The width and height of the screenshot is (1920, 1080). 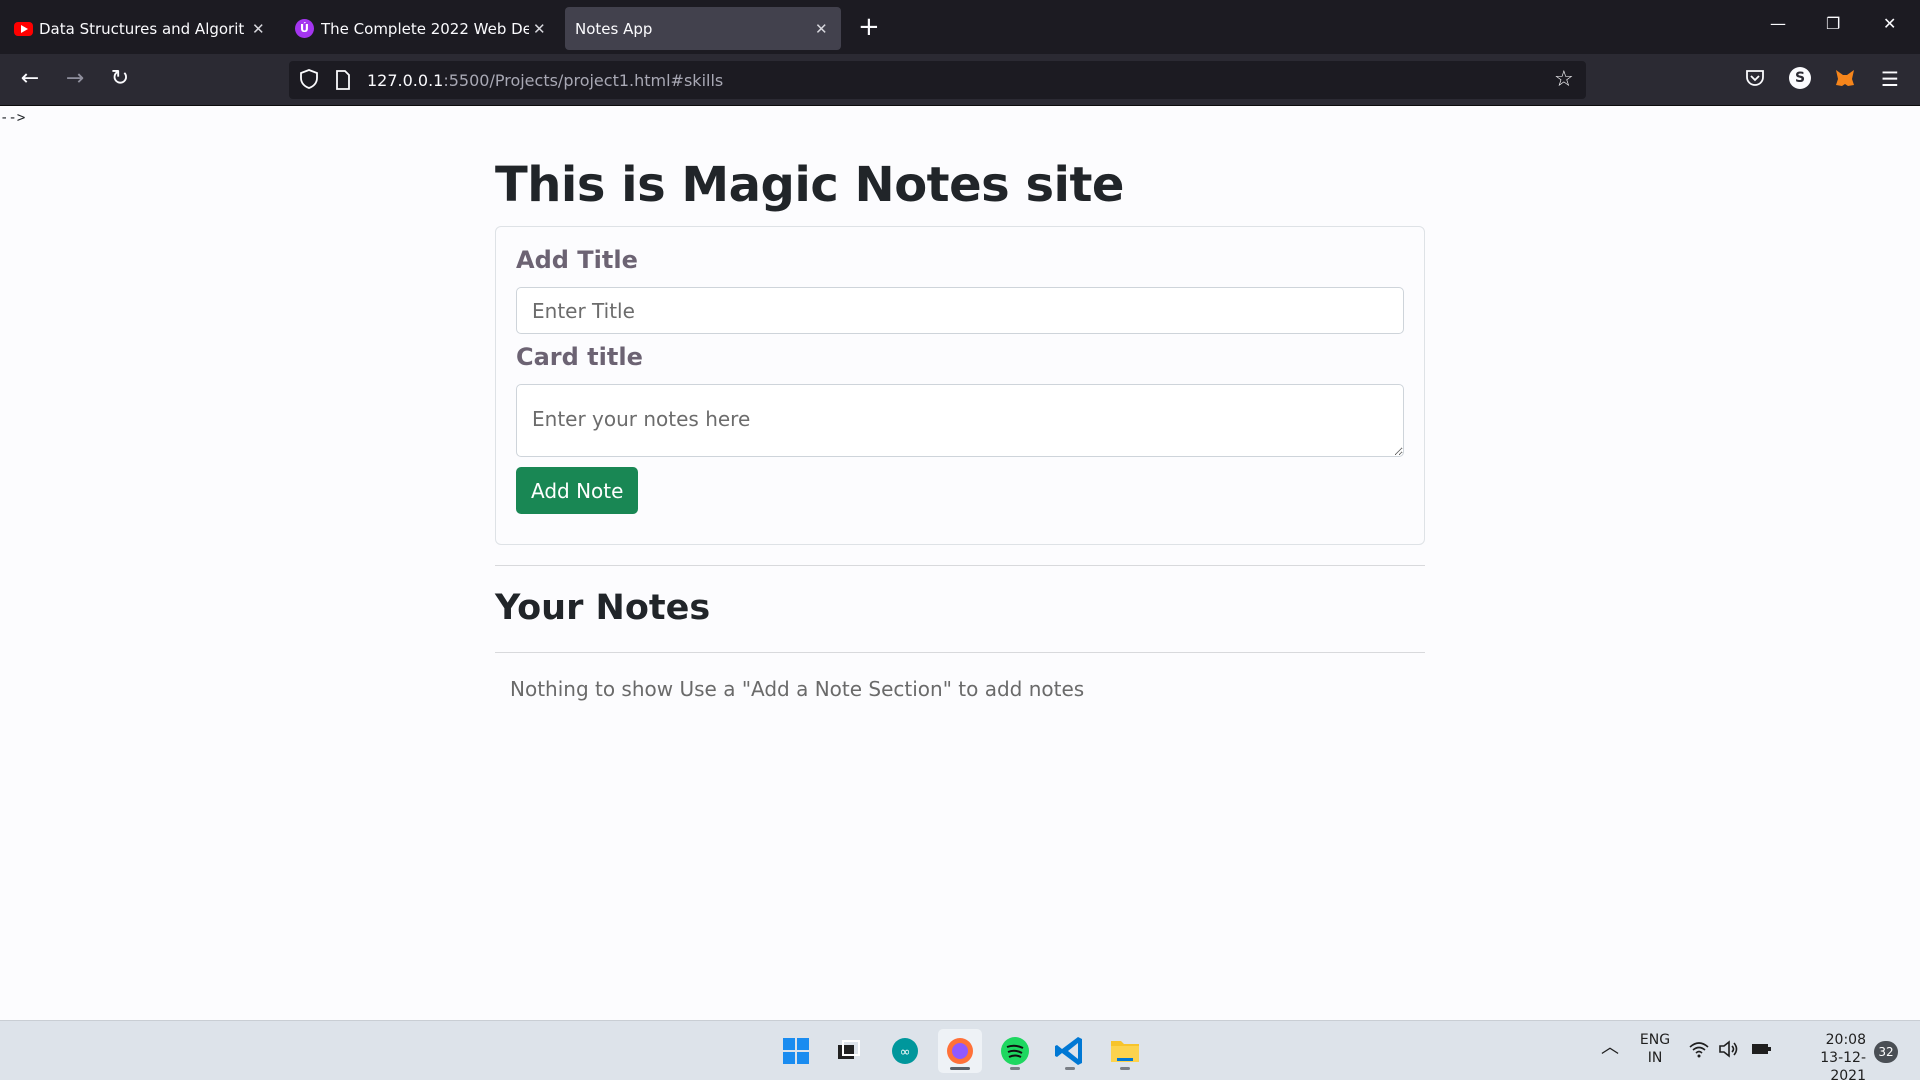 I want to click on add-note-button: Add Note, so click(x=577, y=490).